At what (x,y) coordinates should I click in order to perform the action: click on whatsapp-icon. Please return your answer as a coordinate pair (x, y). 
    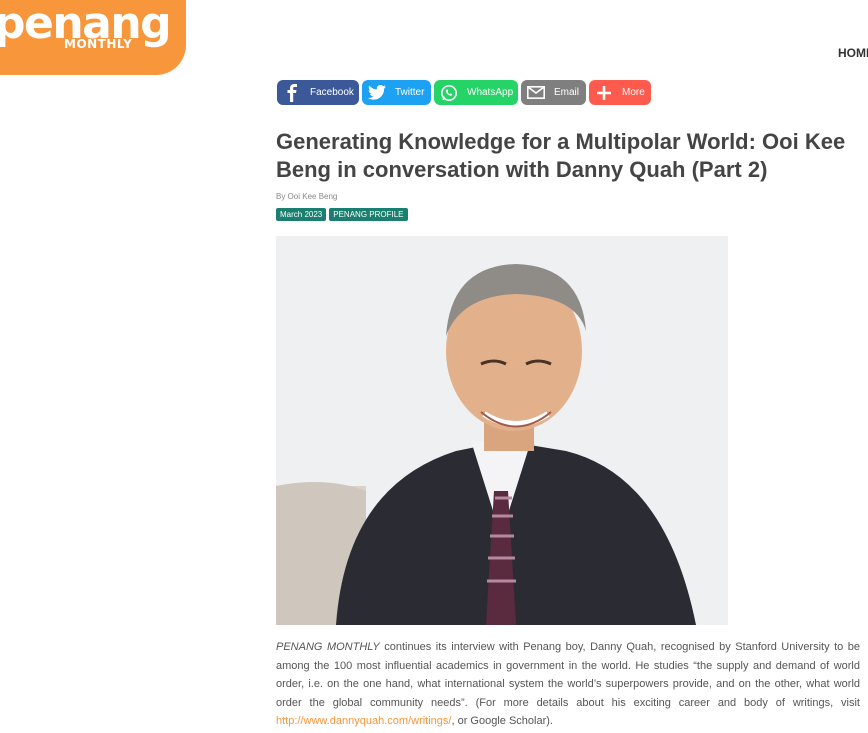
    Looking at the image, I should click on (449, 93).